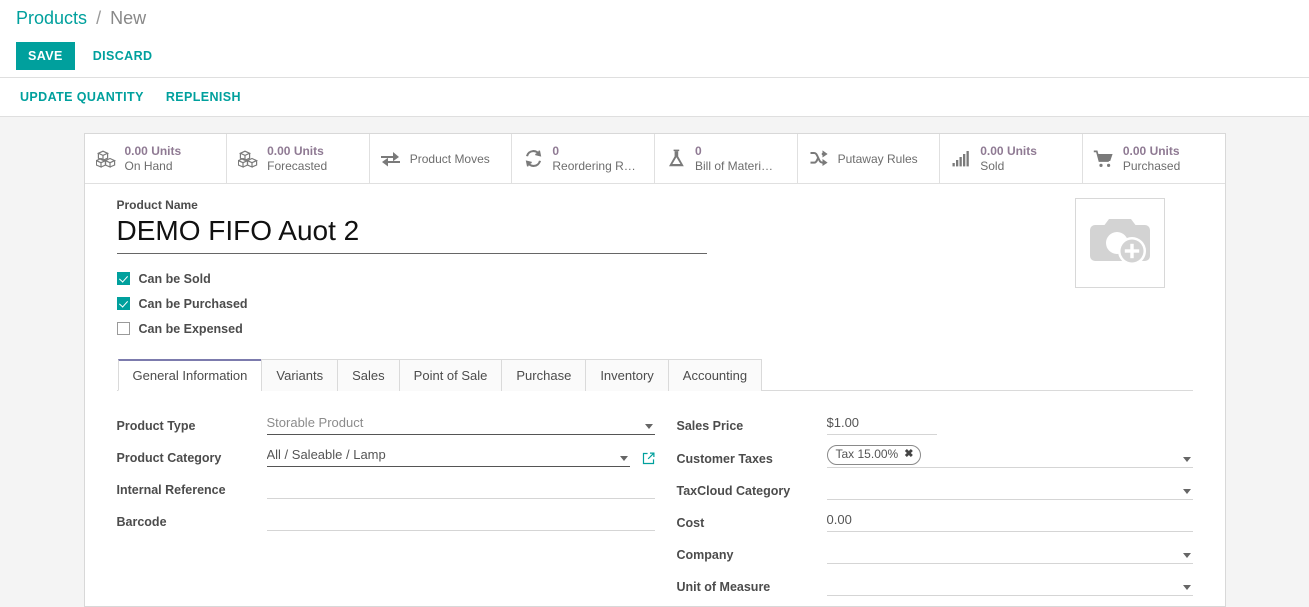 The image size is (1309, 607). Describe the element at coordinates (148, 165) in the screenshot. I see `stat-label: On Hand` at that location.